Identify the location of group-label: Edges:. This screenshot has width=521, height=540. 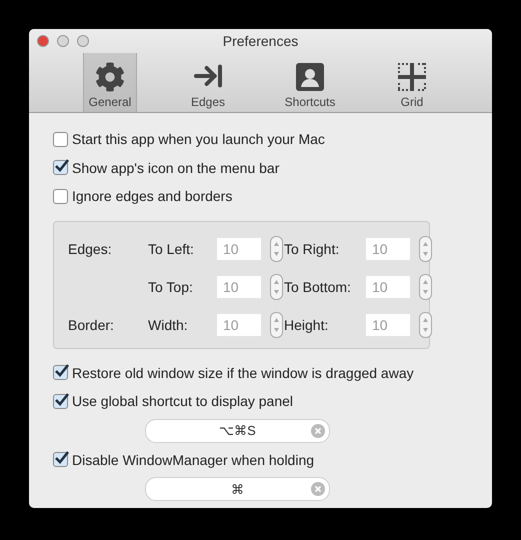
(90, 248).